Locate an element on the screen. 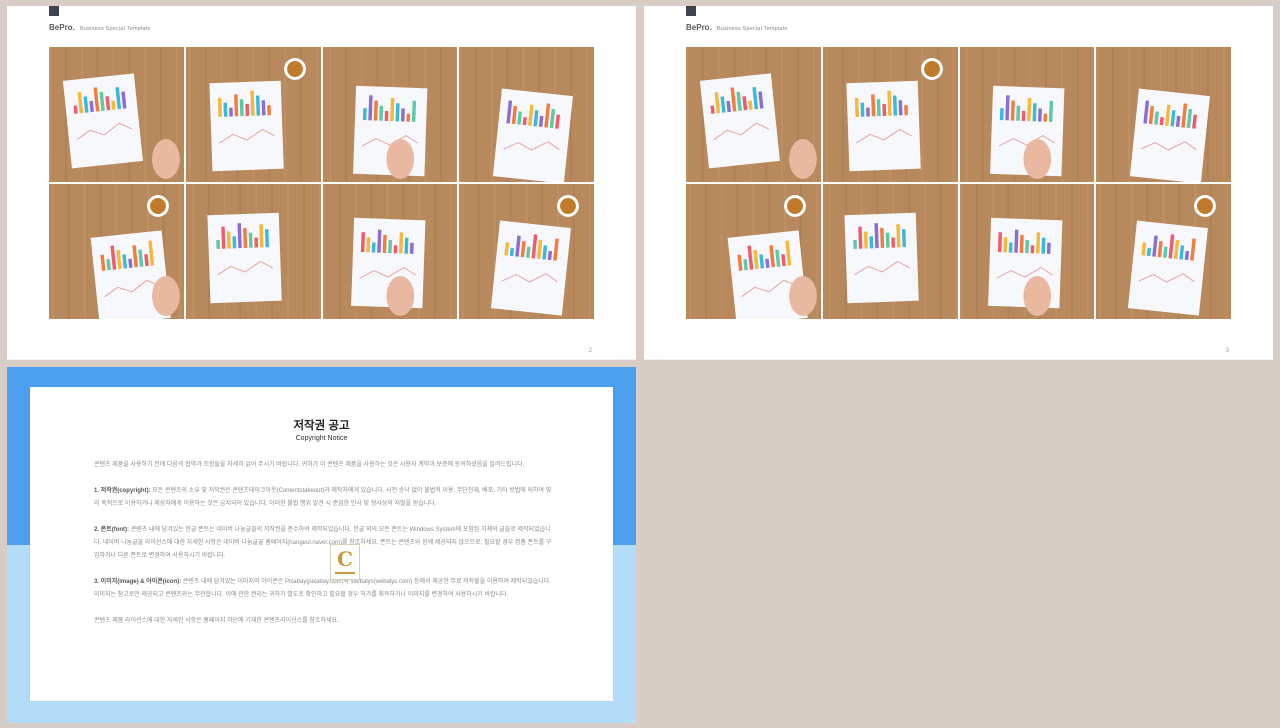 The image size is (1280, 728). content-badge-icon: C is located at coordinates (345, 562).